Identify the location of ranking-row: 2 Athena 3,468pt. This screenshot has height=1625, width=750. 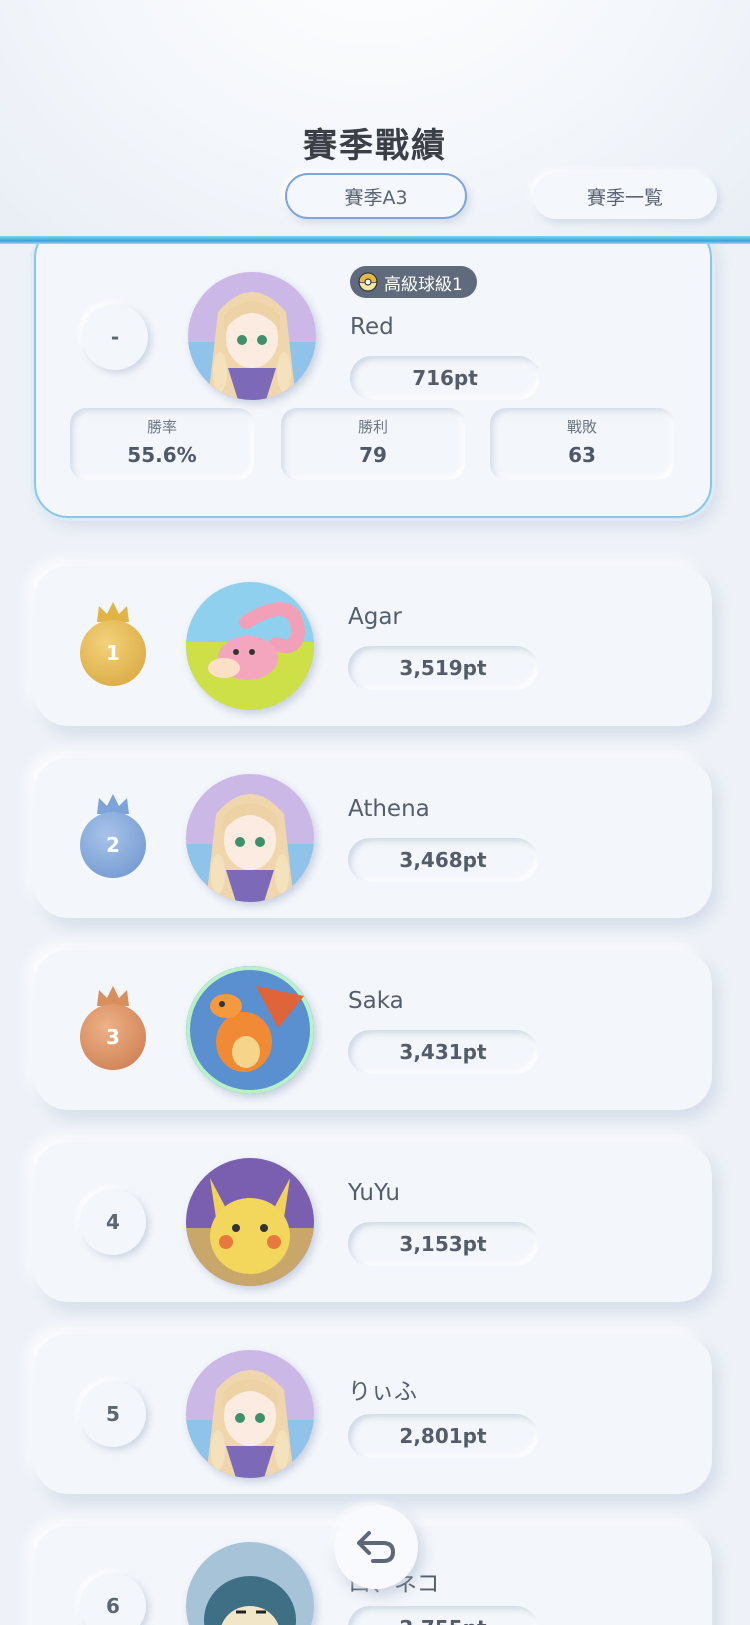
(373, 838).